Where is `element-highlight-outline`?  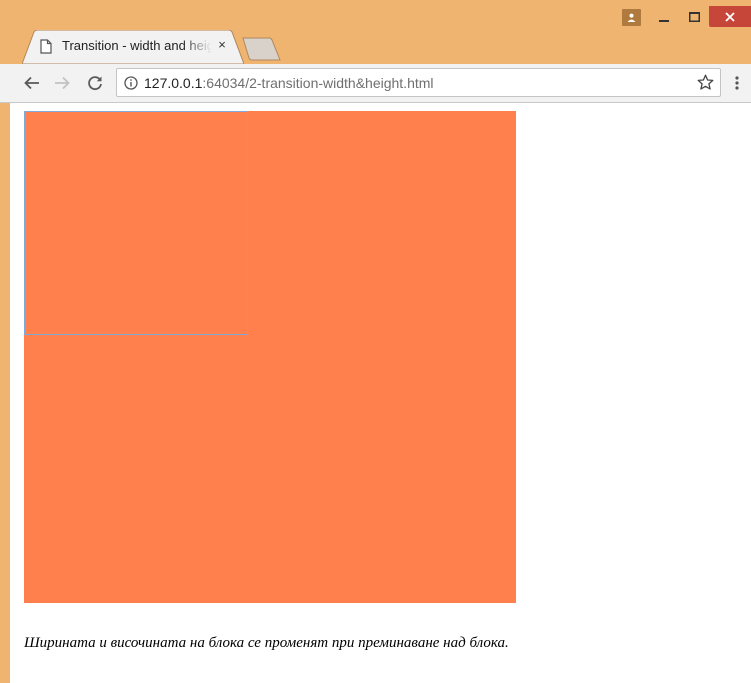
element-highlight-outline is located at coordinates (136, 223).